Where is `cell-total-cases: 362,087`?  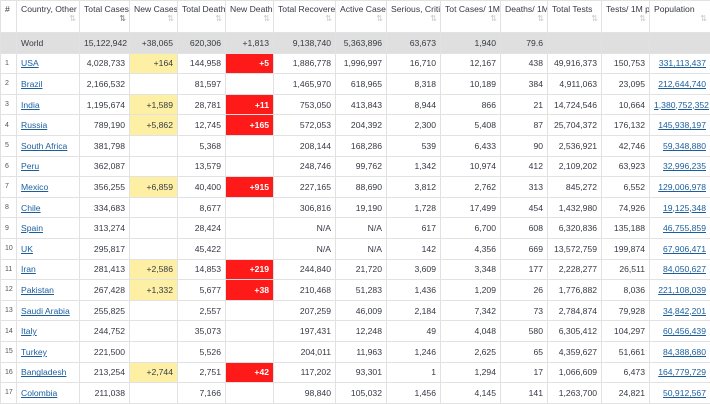
cell-total-cases: 362,087 is located at coordinates (104, 166).